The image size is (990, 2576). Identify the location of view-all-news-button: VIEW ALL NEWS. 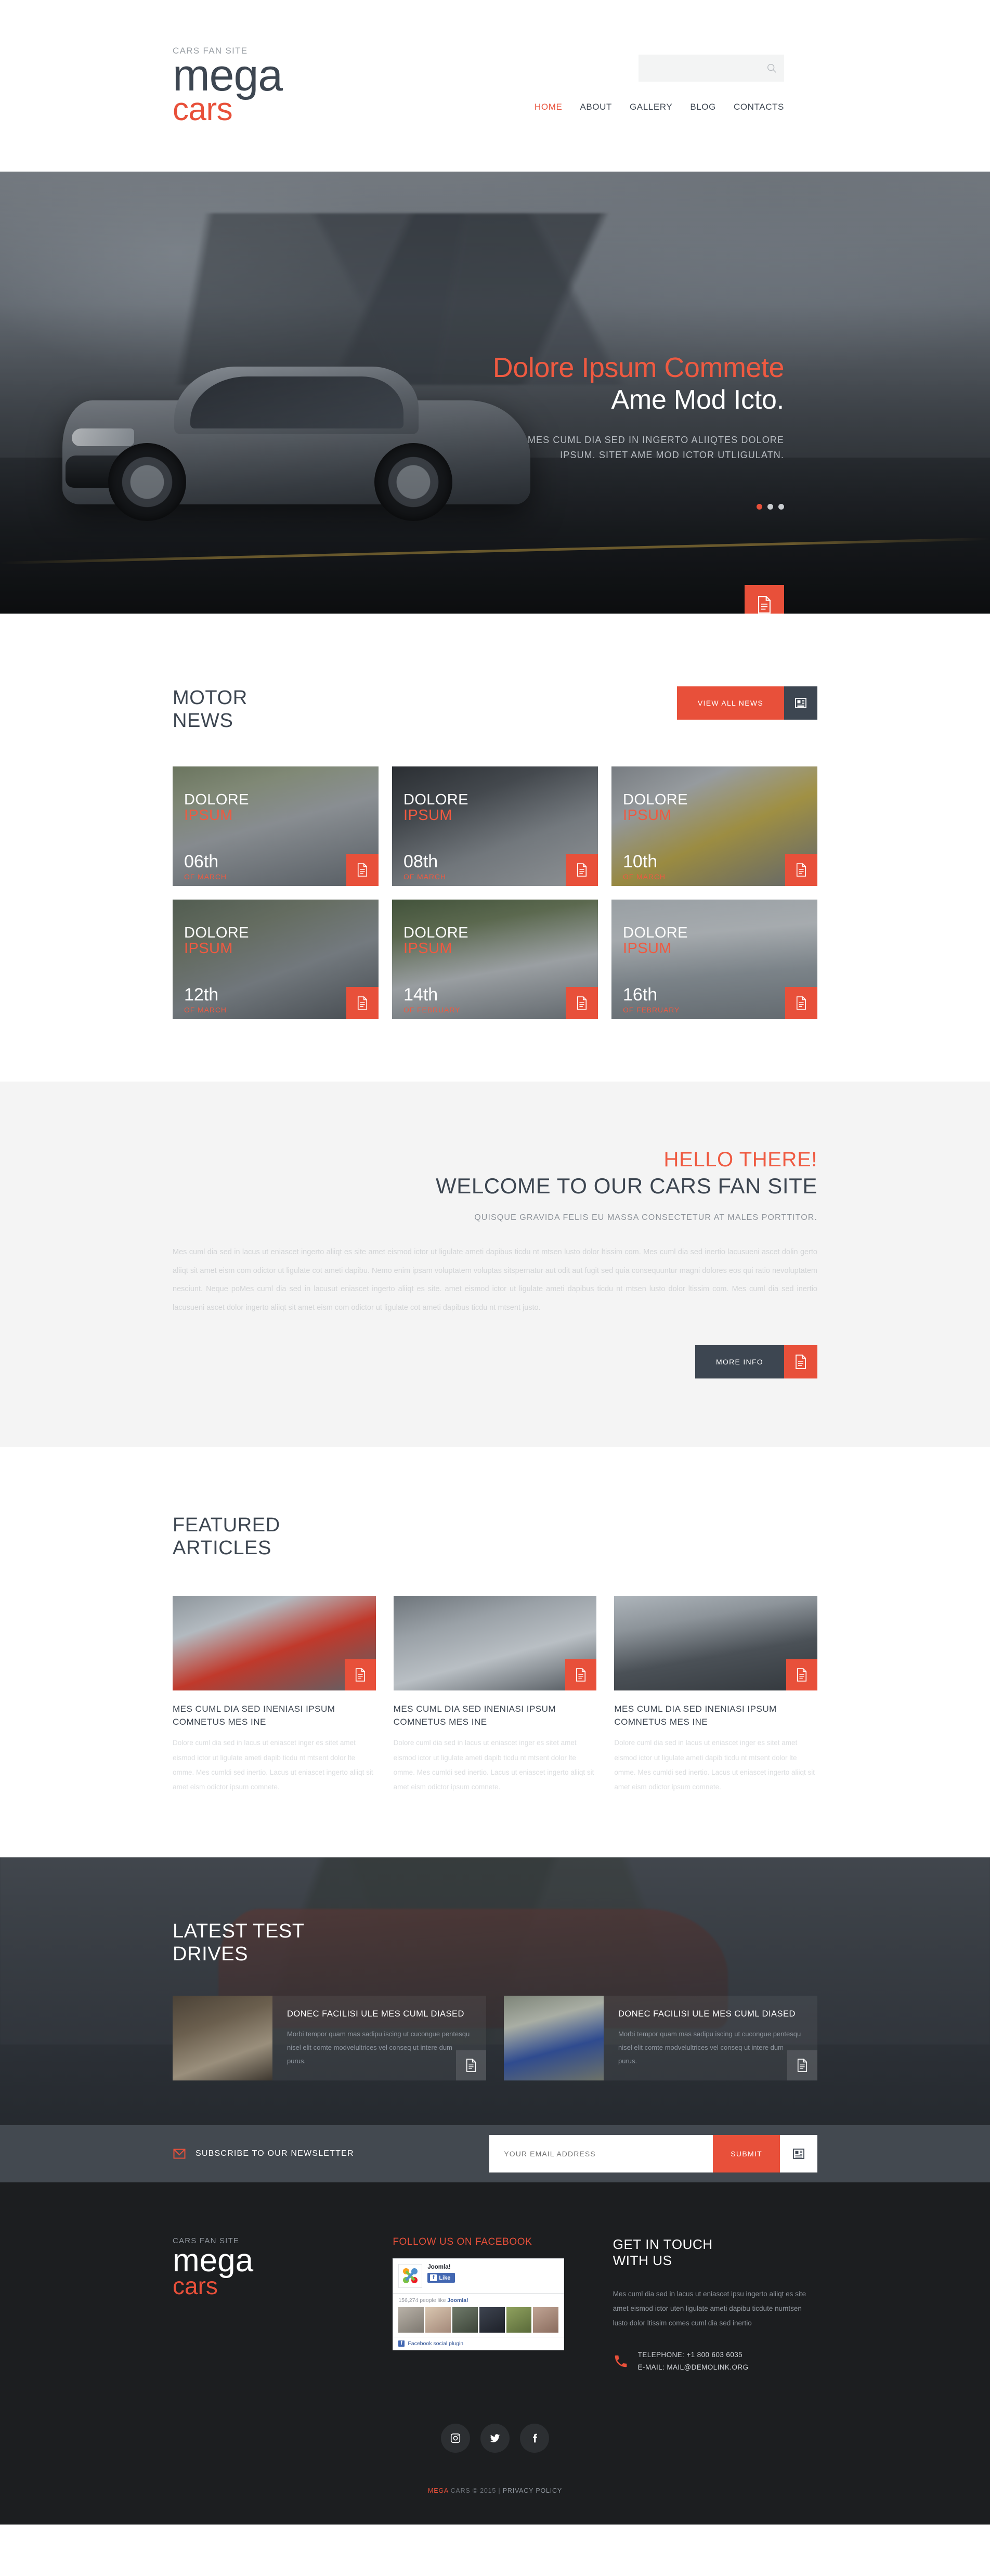
(746, 703).